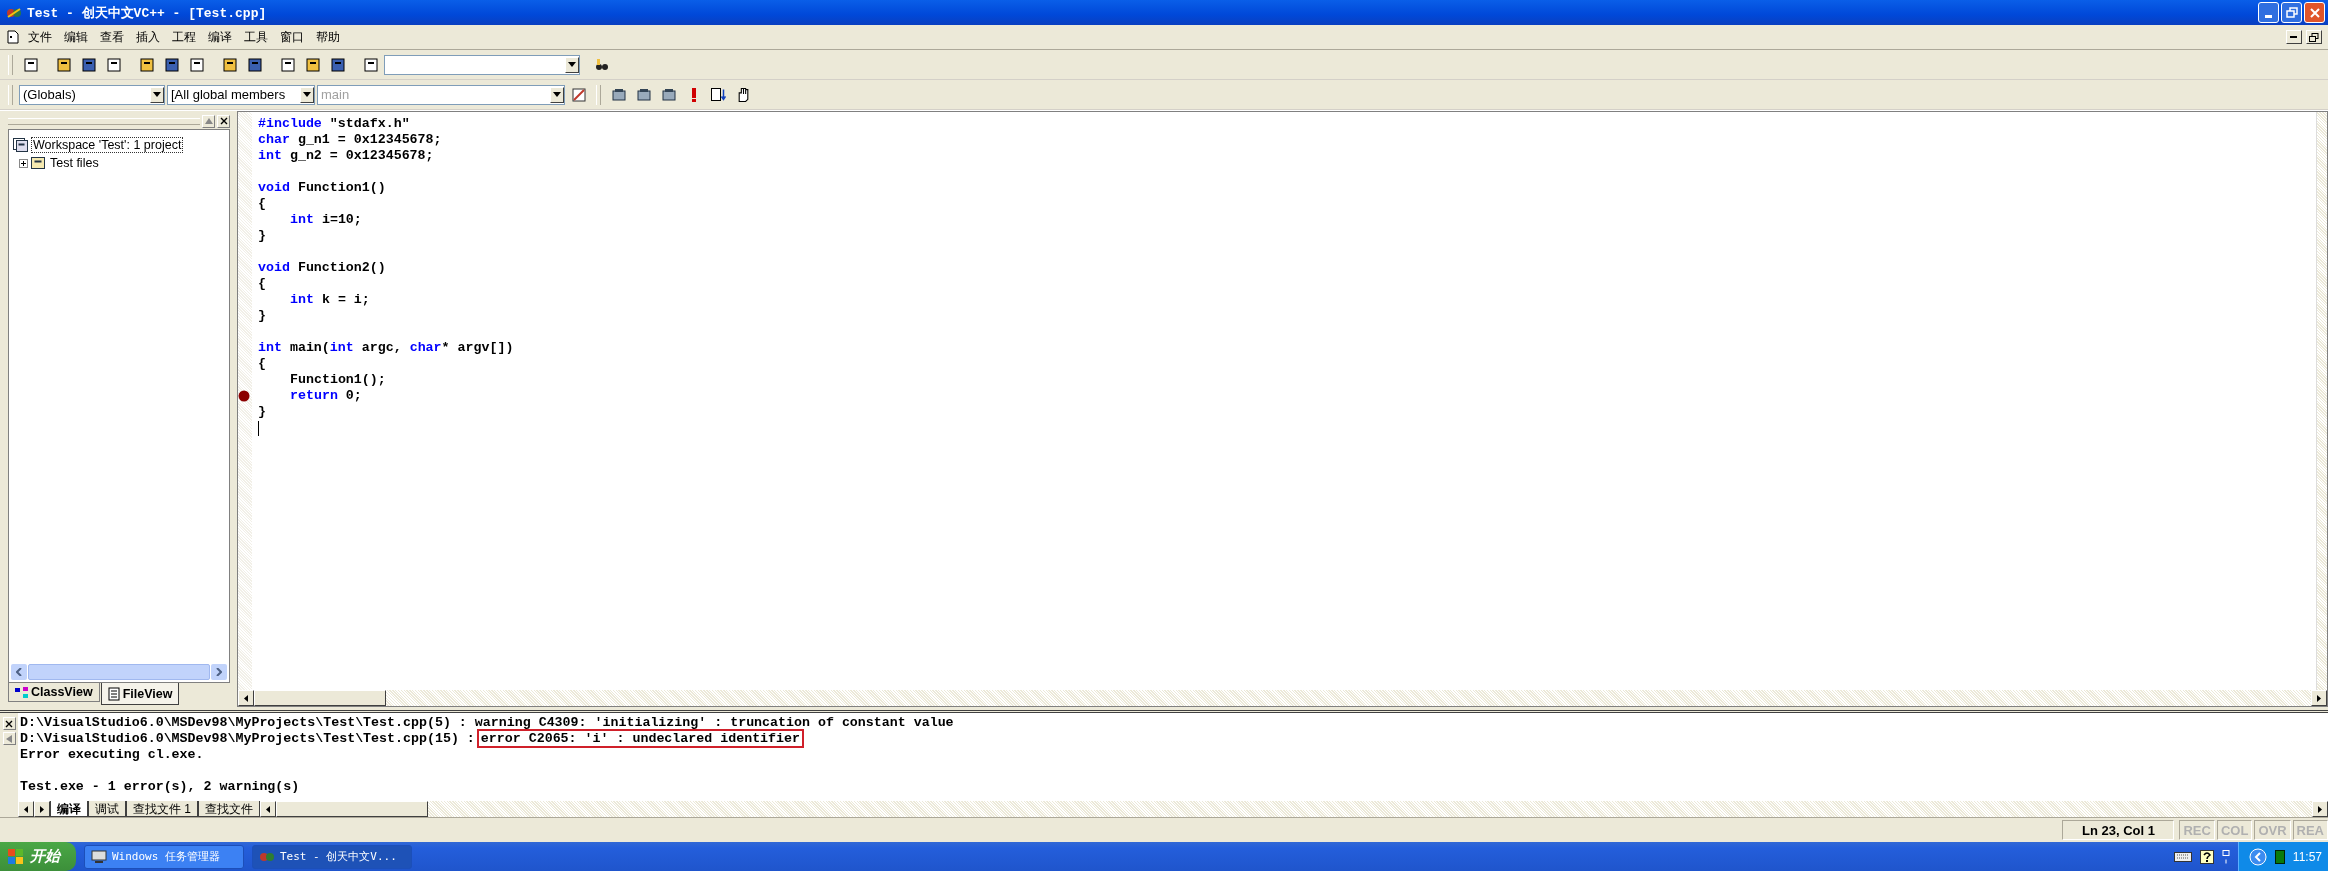 Image resolution: width=2328 pixels, height=871 pixels. Describe the element at coordinates (74, 163) in the screenshot. I see `tree-item: Test files` at that location.